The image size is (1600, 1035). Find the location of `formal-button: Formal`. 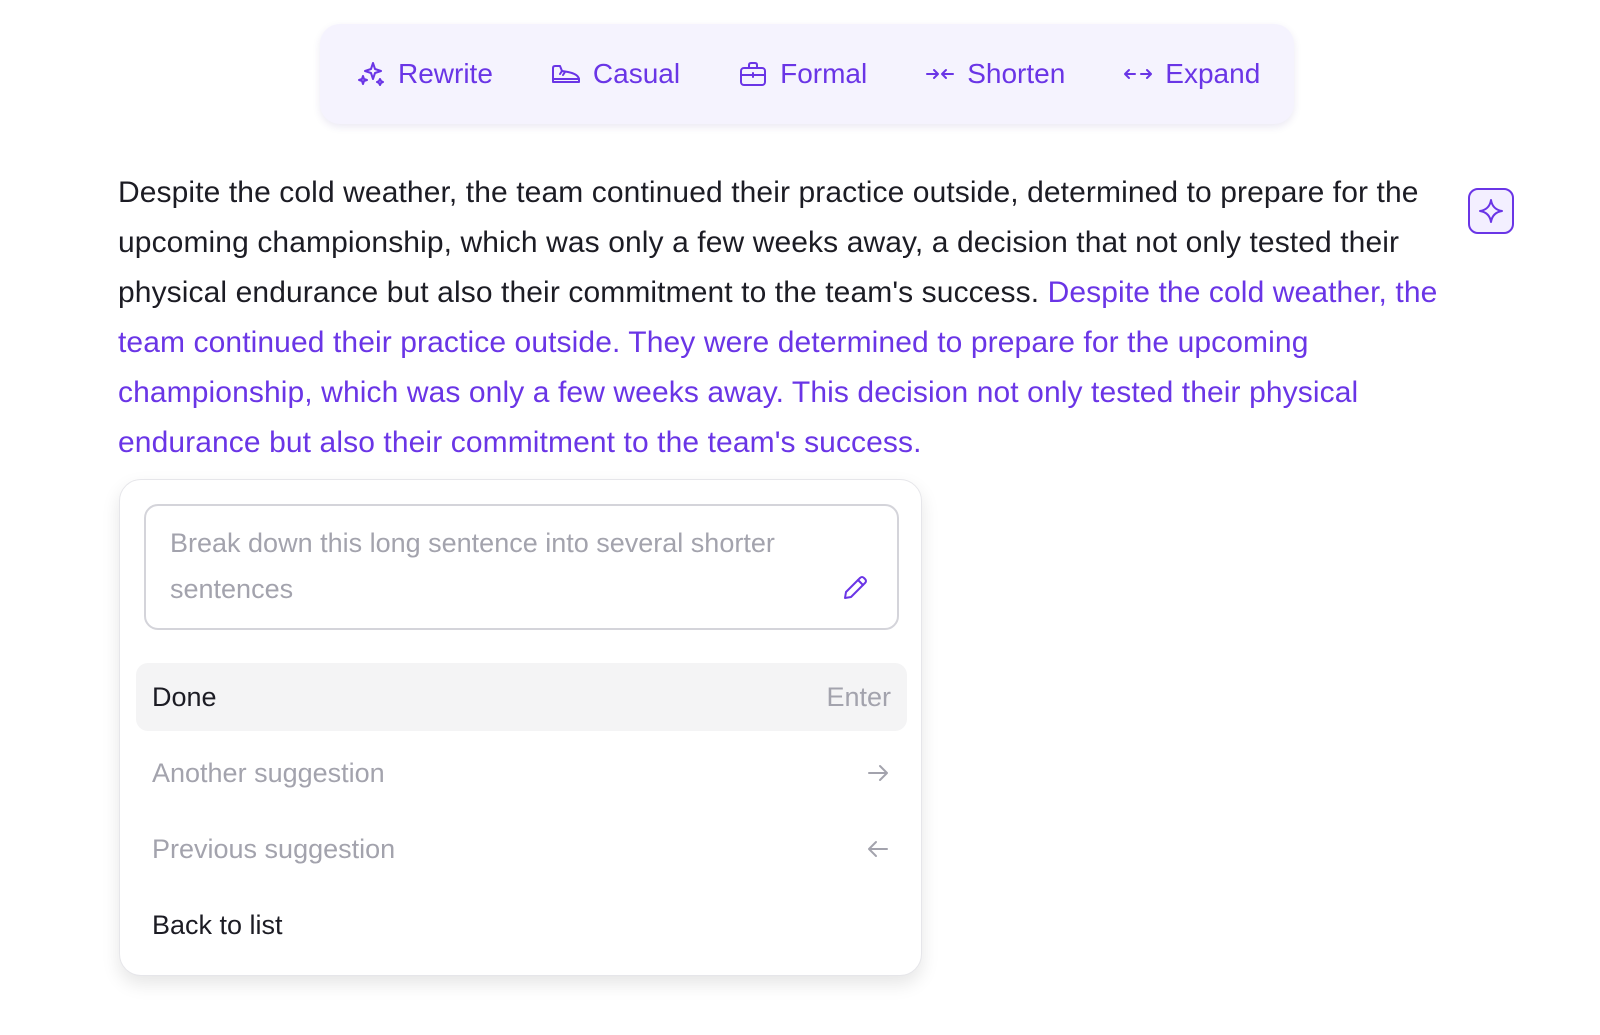

formal-button: Formal is located at coordinates (801, 74).